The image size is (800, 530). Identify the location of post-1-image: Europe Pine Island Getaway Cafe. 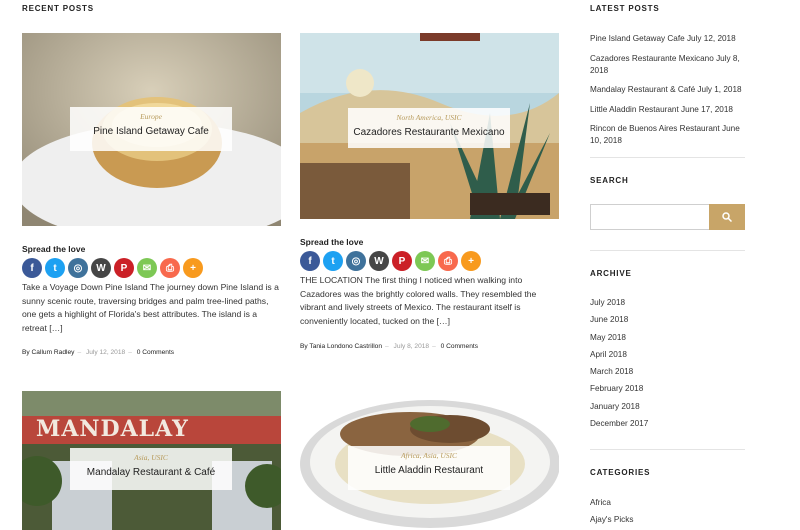
(151, 129).